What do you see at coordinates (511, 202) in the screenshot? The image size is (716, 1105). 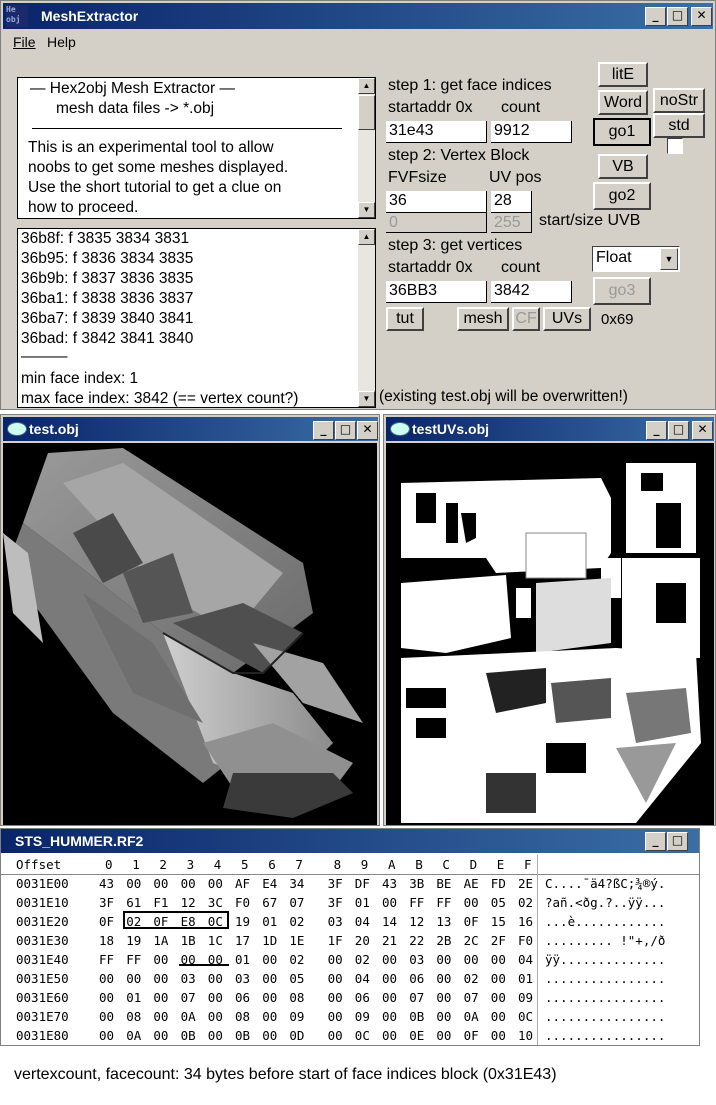 I see `step2-uvpos-input: 28` at bounding box center [511, 202].